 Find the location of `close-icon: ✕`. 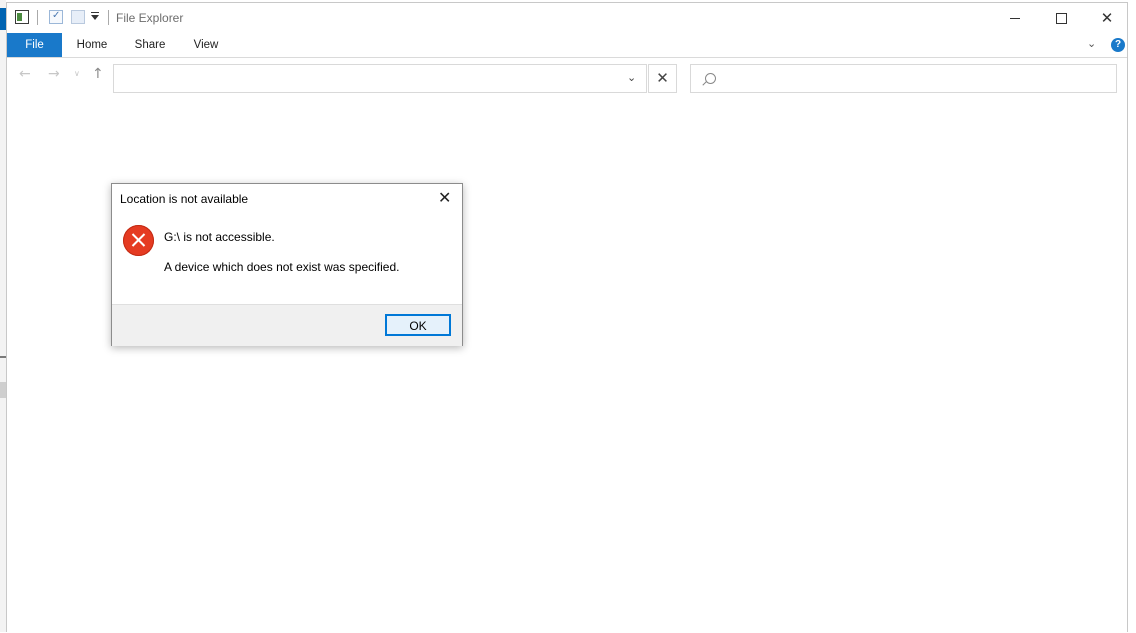

close-icon: ✕ is located at coordinates (444, 197).